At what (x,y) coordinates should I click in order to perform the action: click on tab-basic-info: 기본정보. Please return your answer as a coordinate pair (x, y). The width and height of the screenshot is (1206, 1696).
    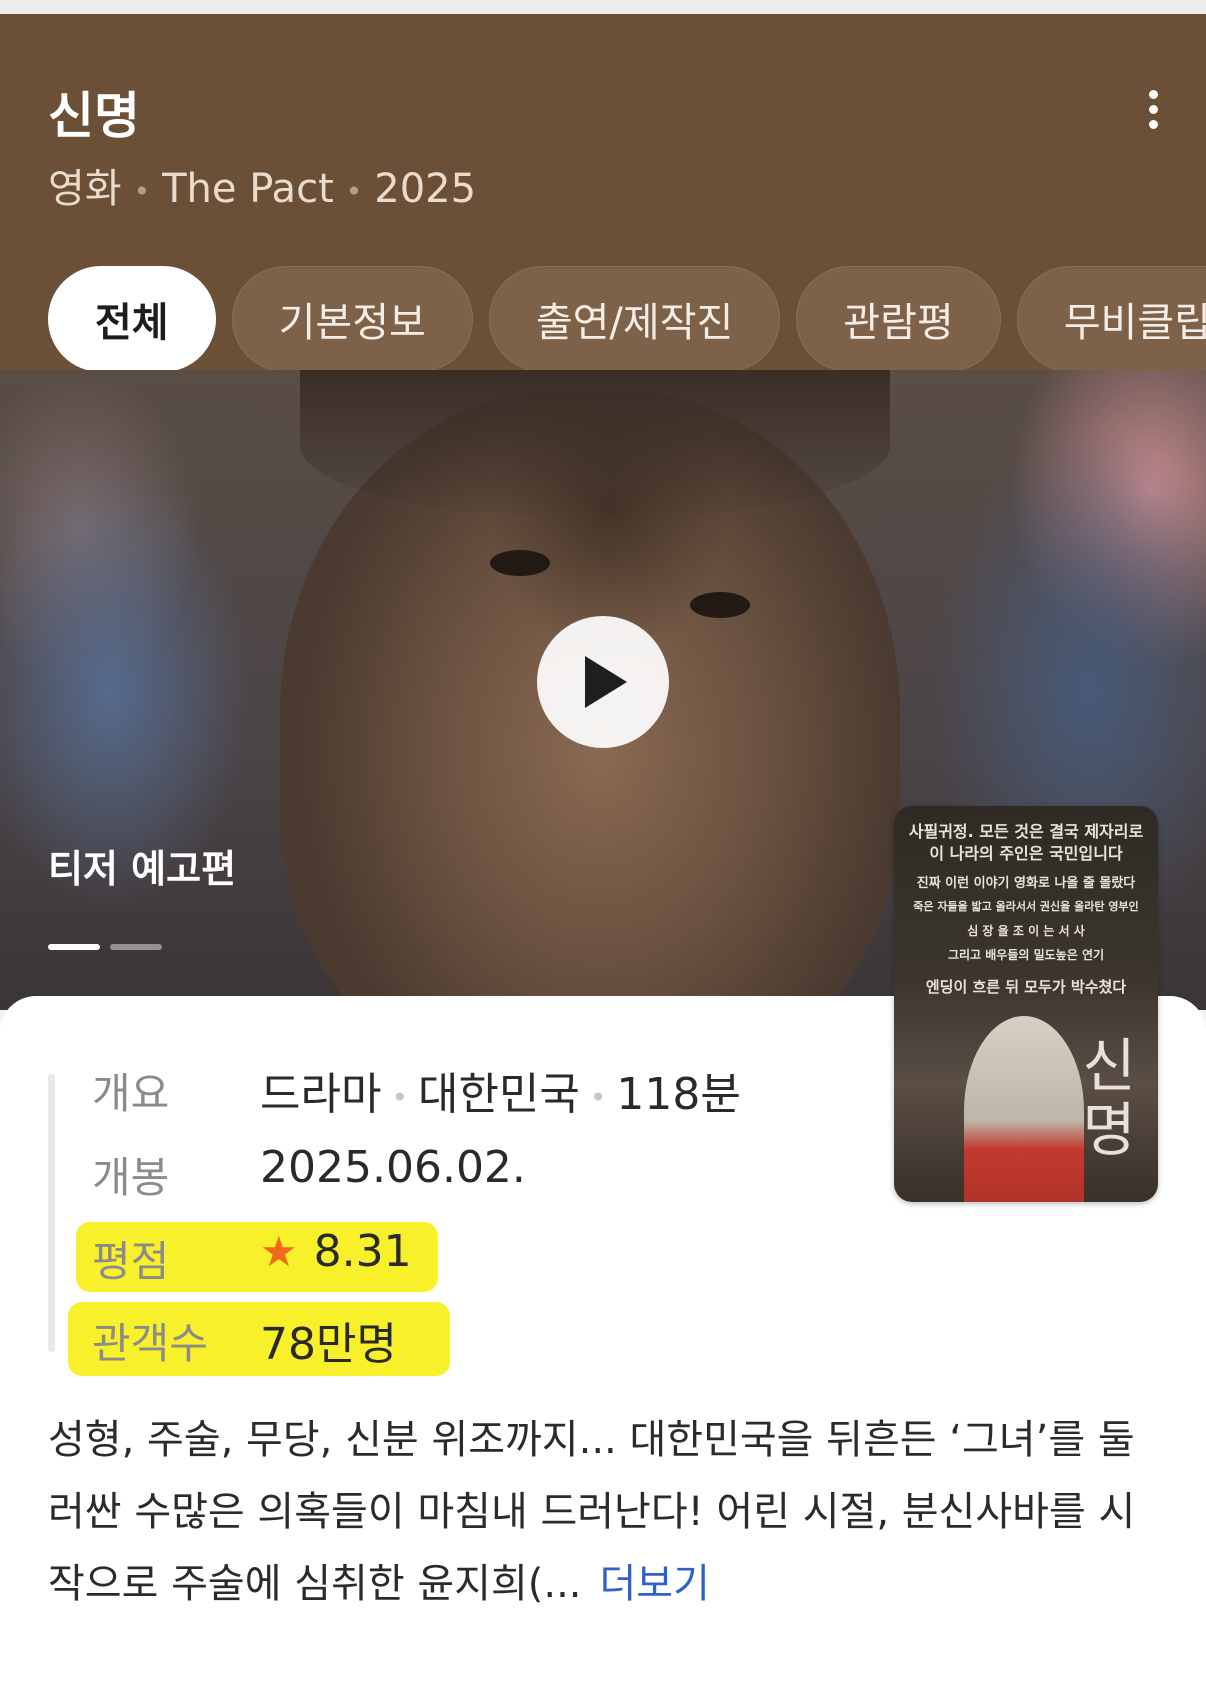
    Looking at the image, I should click on (352, 319).